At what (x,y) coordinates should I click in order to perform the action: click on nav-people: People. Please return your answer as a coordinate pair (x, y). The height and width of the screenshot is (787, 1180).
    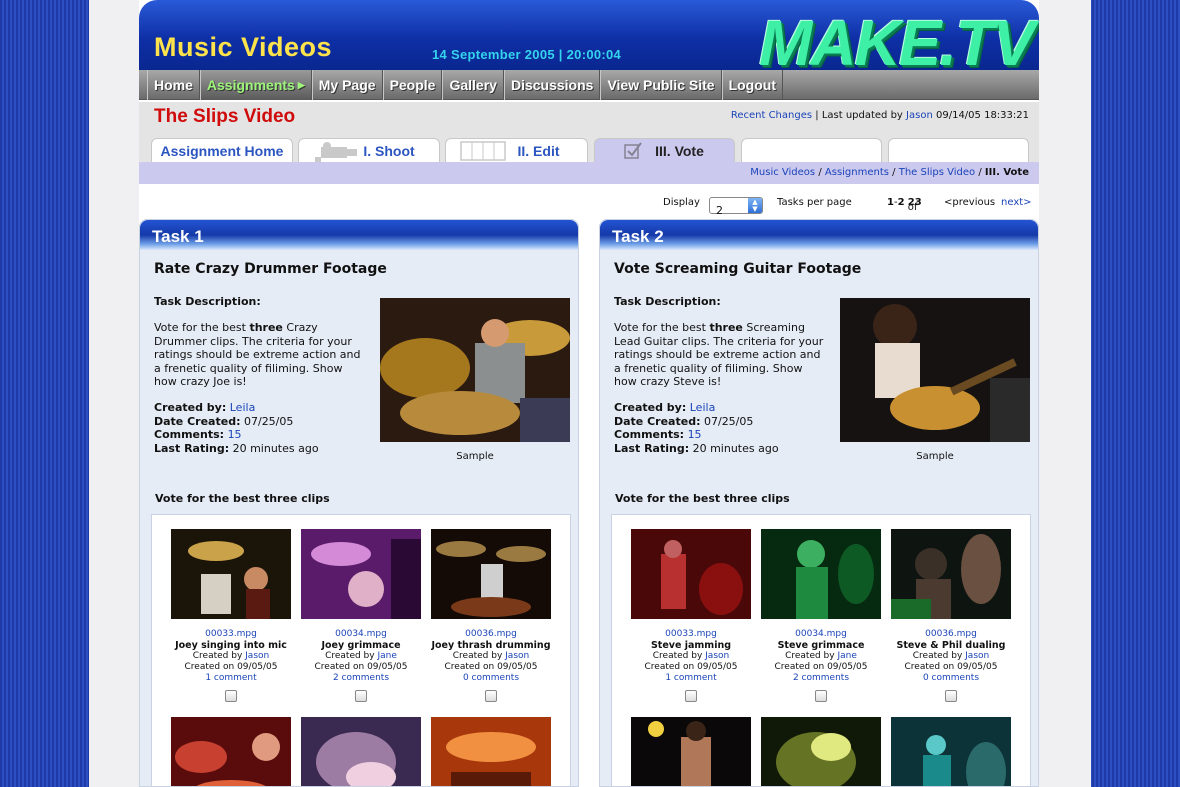
    Looking at the image, I should click on (412, 85).